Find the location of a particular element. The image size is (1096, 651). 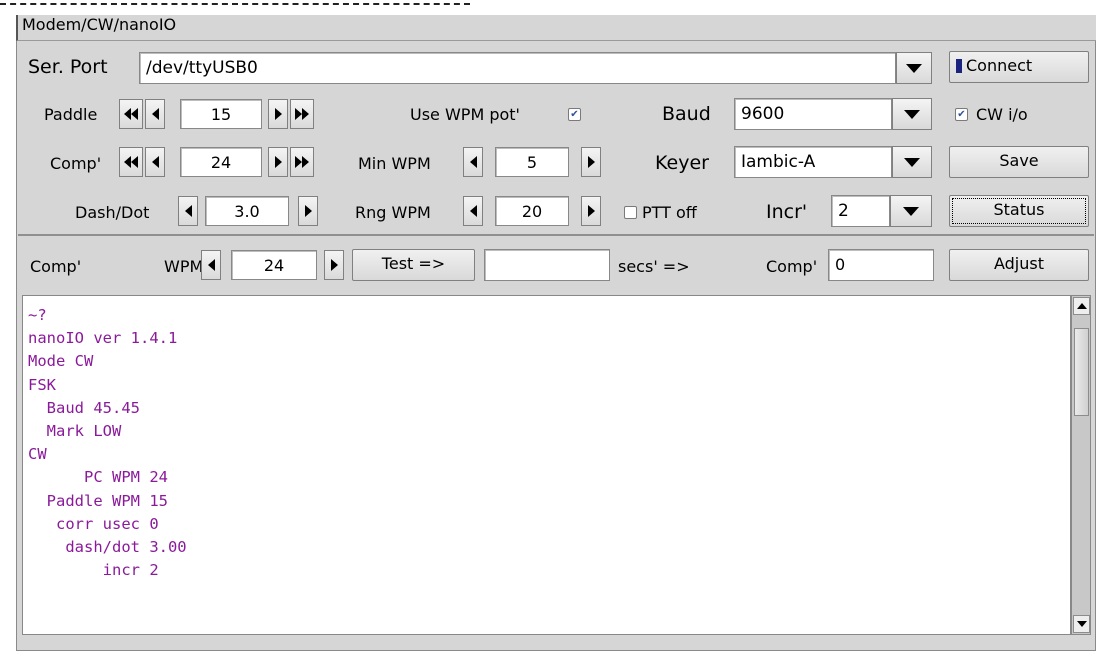

comp-decrement-button is located at coordinates (155, 162).